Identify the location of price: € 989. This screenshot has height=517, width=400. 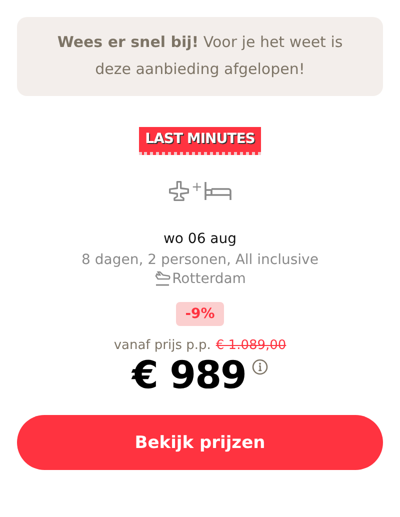
(189, 375).